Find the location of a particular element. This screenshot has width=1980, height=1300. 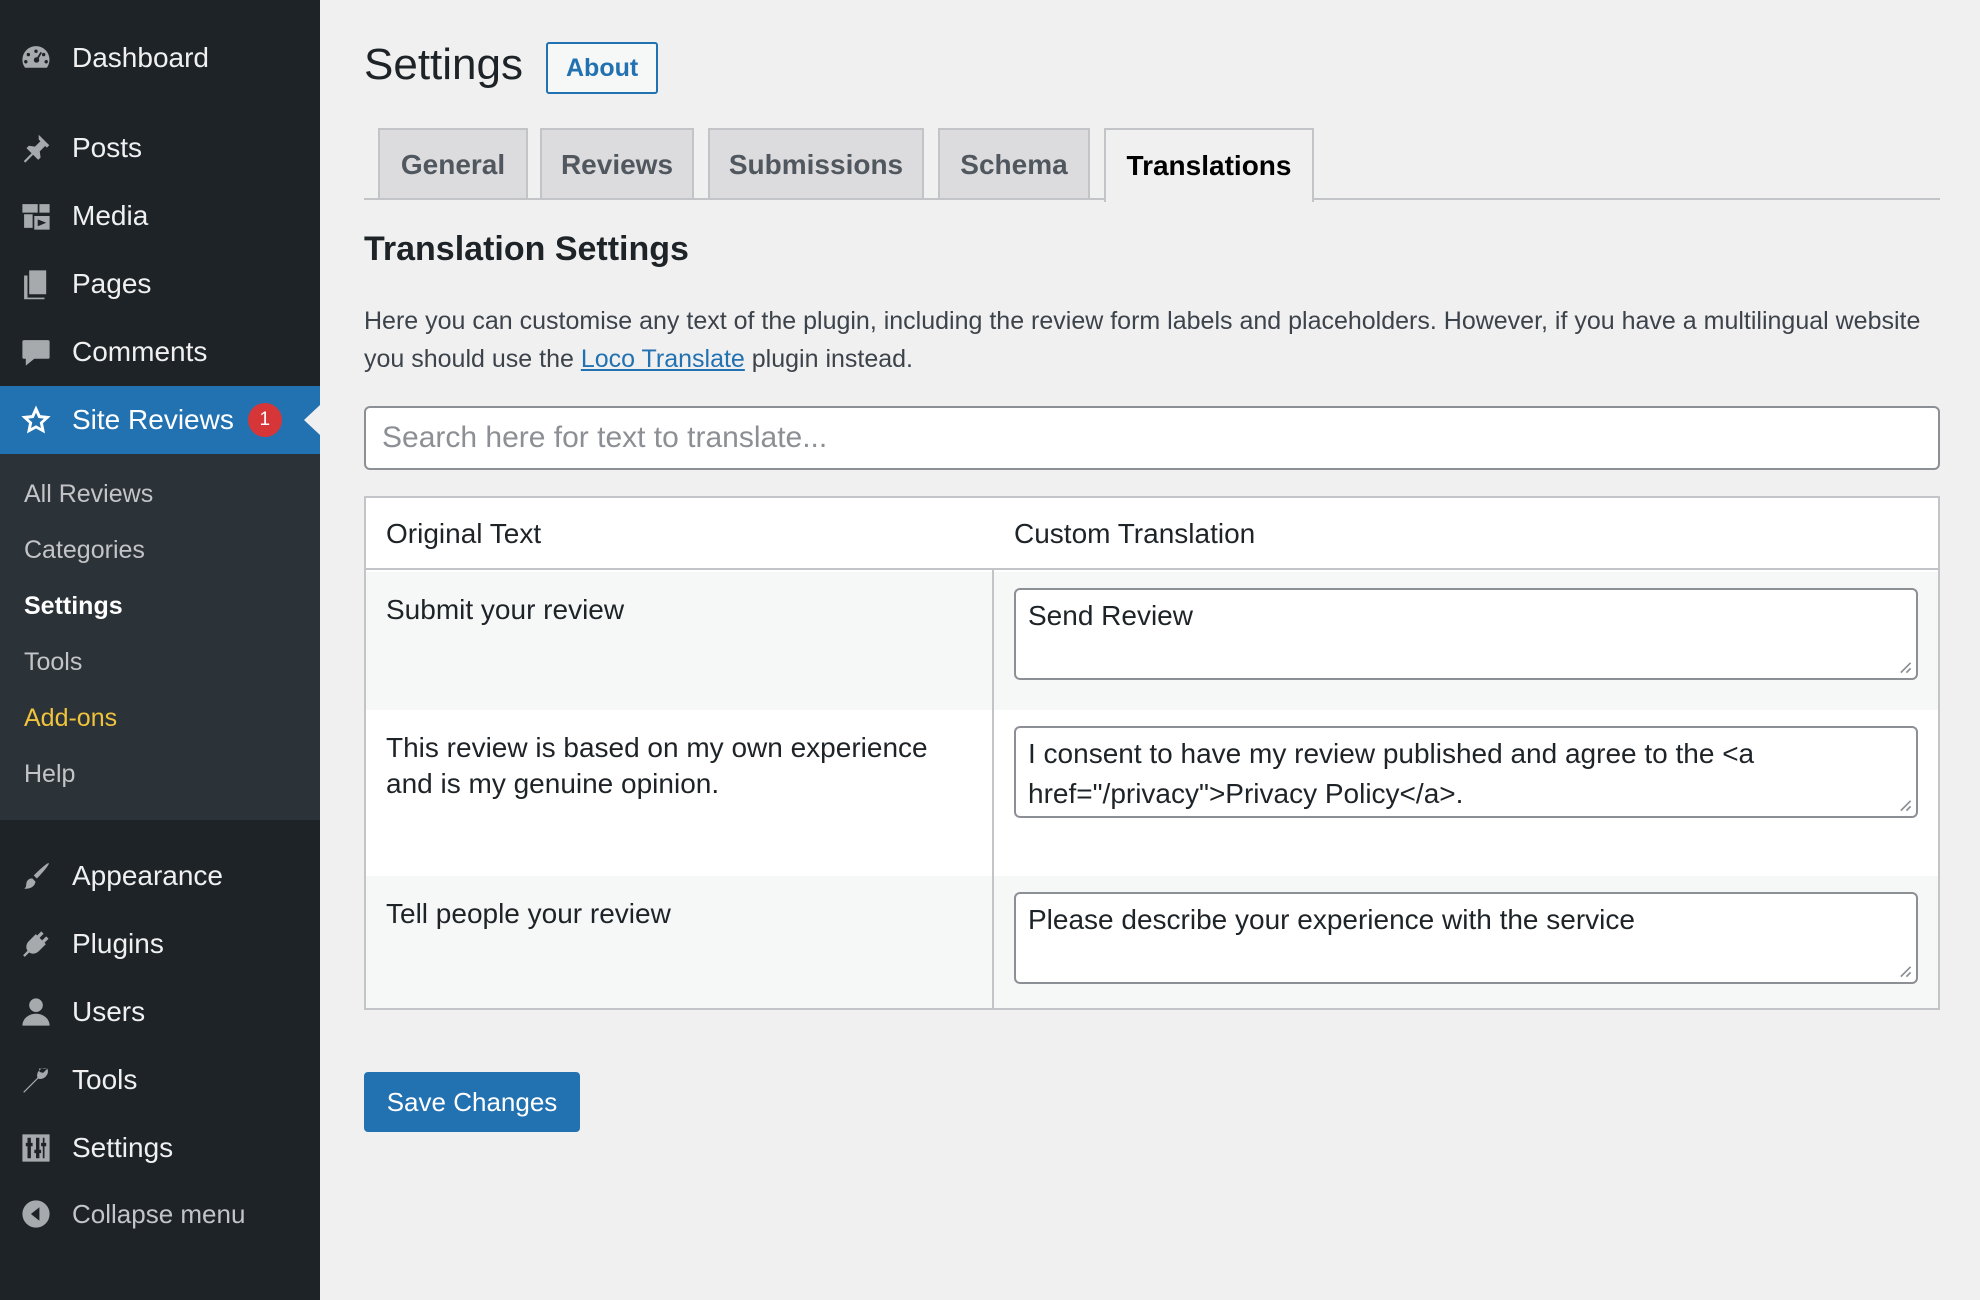

dashboard-icon is located at coordinates (36, 58).